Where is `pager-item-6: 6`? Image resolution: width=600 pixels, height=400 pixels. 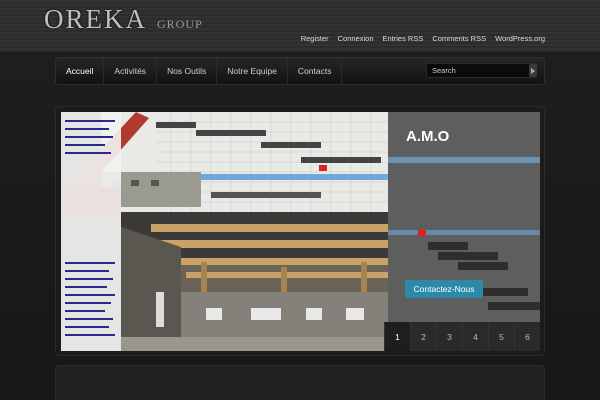 pager-item-6: 6 is located at coordinates (527, 336).